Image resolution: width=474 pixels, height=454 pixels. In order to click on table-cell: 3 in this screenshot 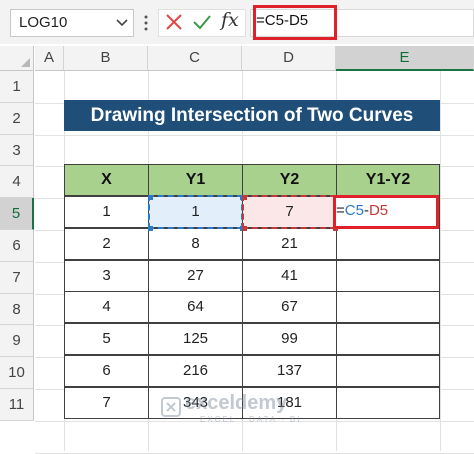, I will do `click(106, 276)`.